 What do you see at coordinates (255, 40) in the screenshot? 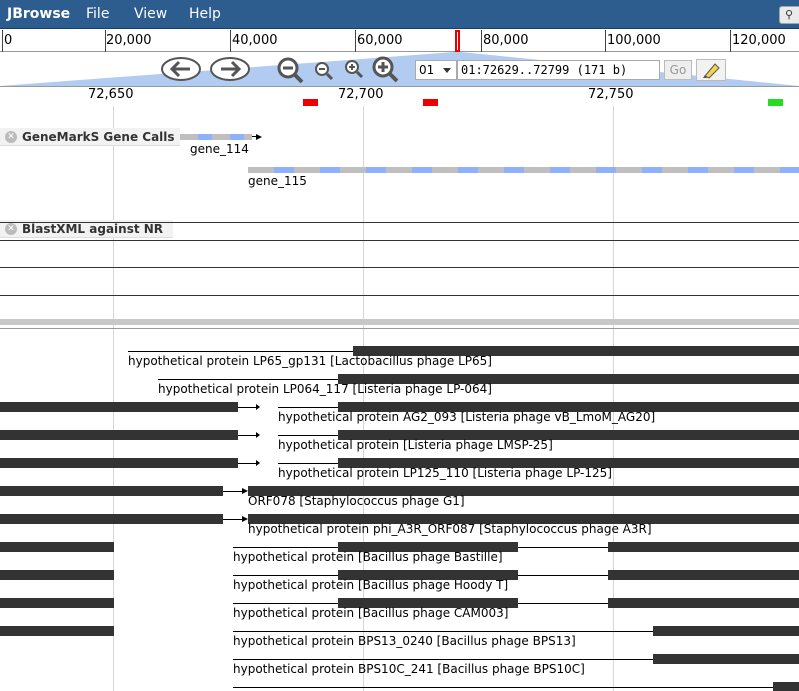
I see `overview-tick-label: 40,000` at bounding box center [255, 40].